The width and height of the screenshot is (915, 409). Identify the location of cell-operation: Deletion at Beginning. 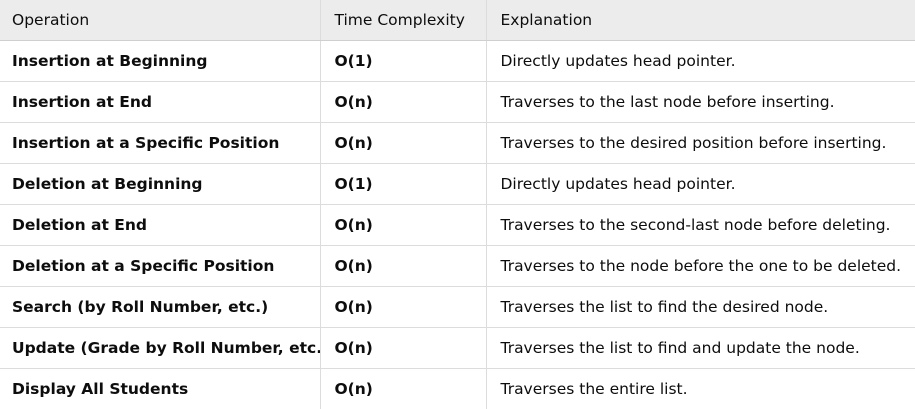
(160, 184).